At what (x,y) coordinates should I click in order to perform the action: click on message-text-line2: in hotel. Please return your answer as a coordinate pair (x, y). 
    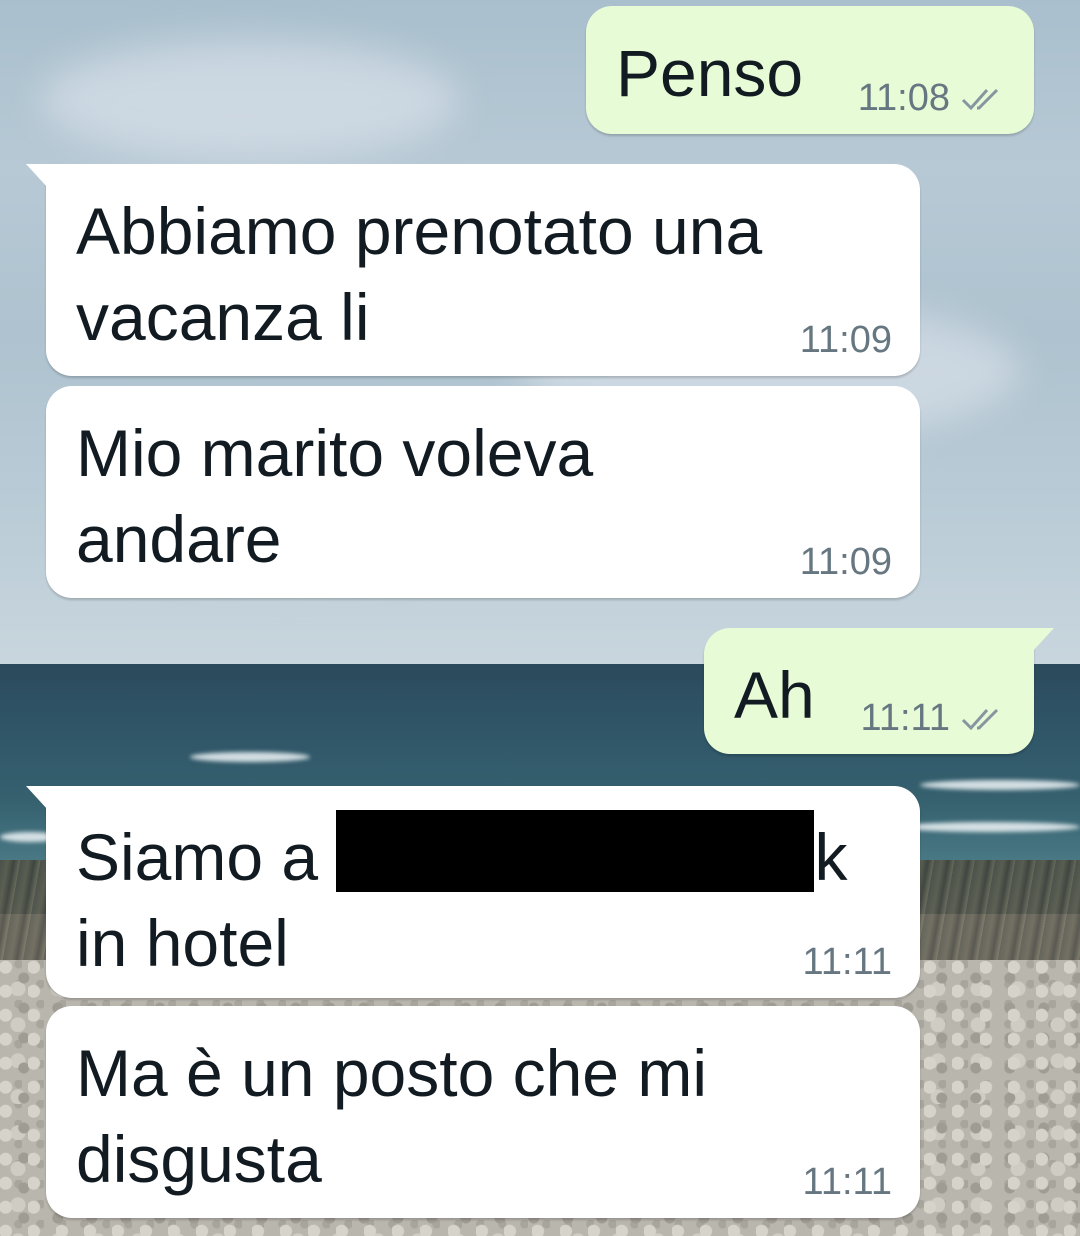
    Looking at the image, I should click on (182, 943).